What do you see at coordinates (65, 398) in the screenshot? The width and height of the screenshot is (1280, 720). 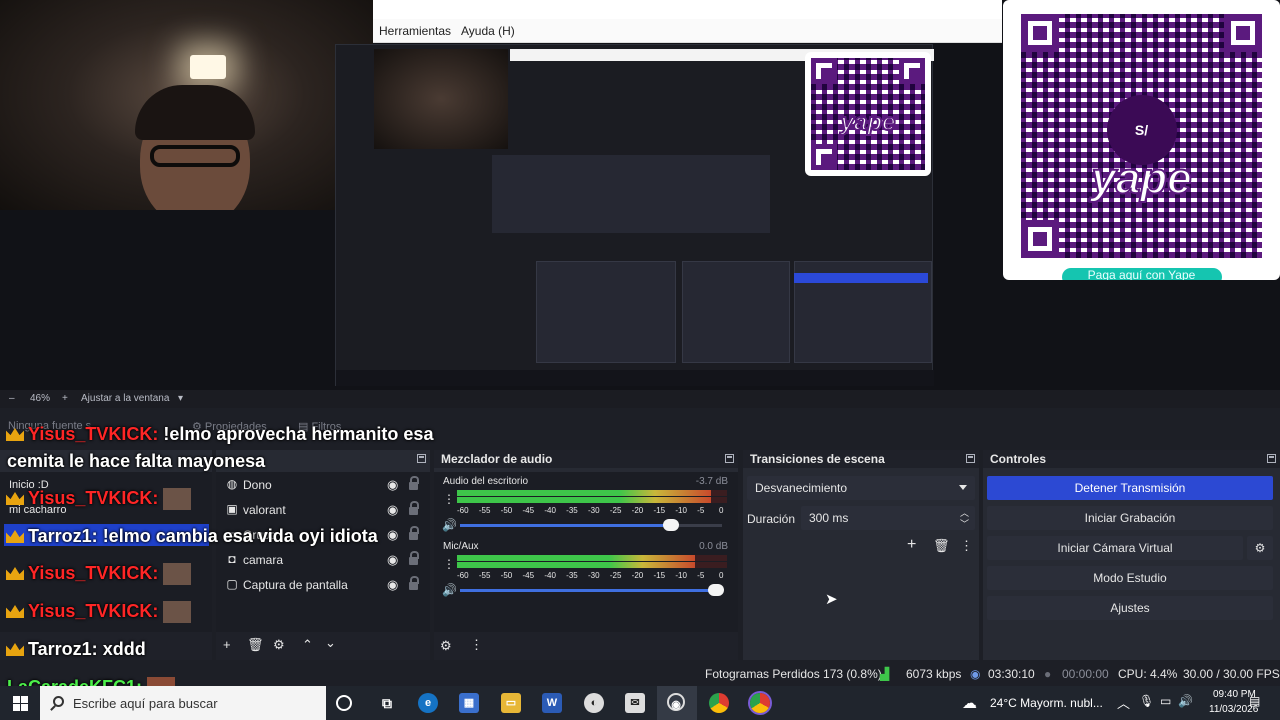 I see `zoom-in-button: +` at bounding box center [65, 398].